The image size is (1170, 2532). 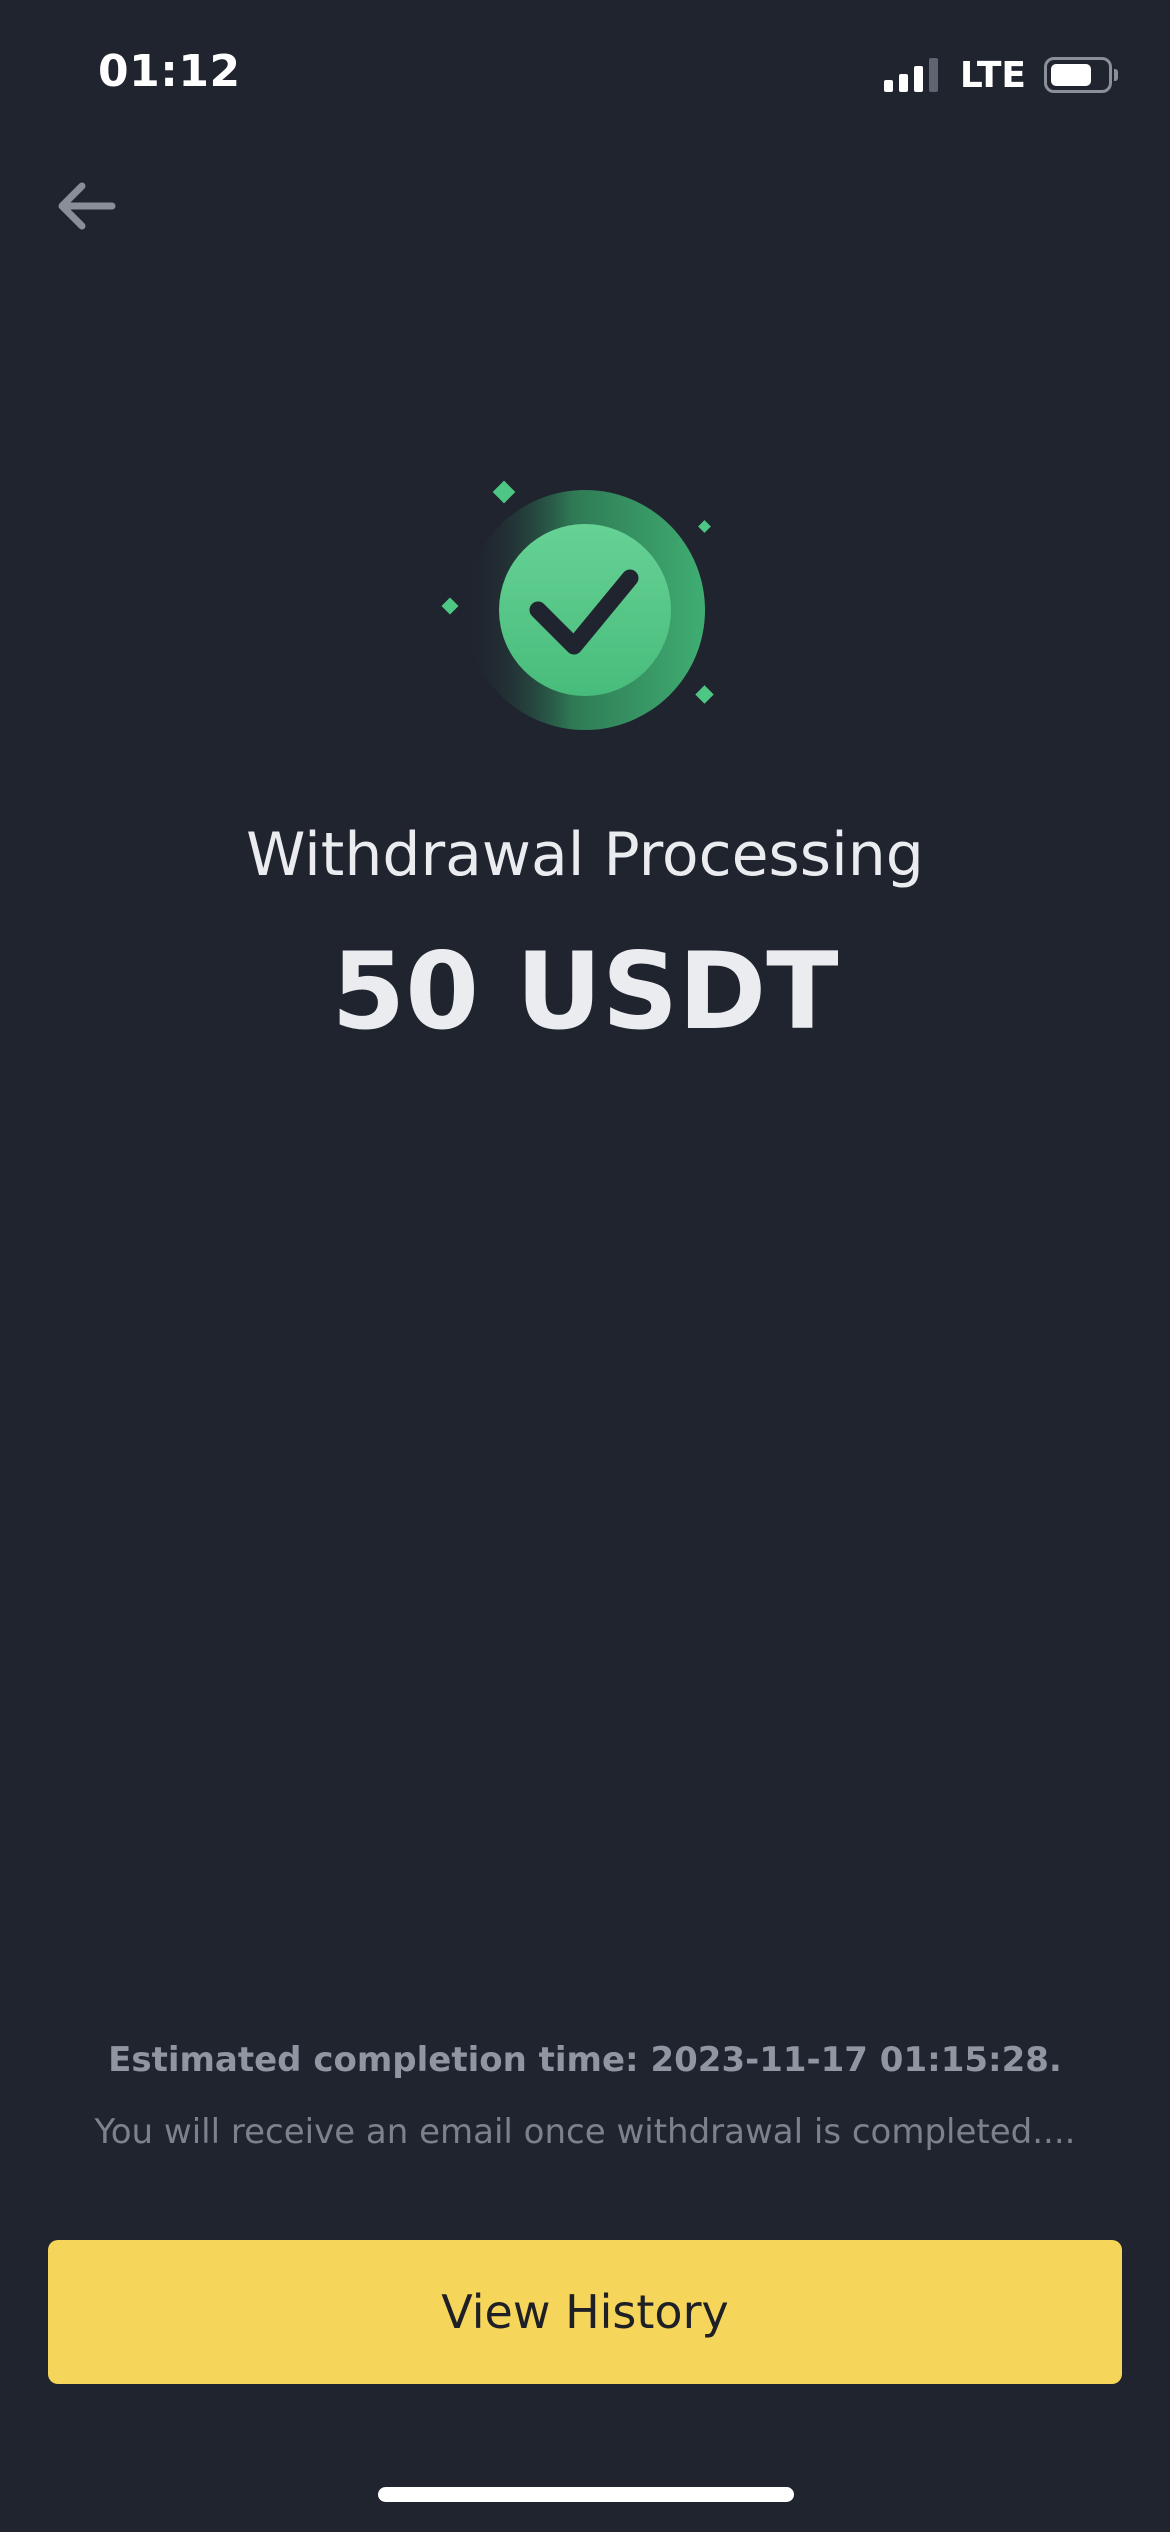 What do you see at coordinates (910, 75) in the screenshot?
I see `signal-icon` at bounding box center [910, 75].